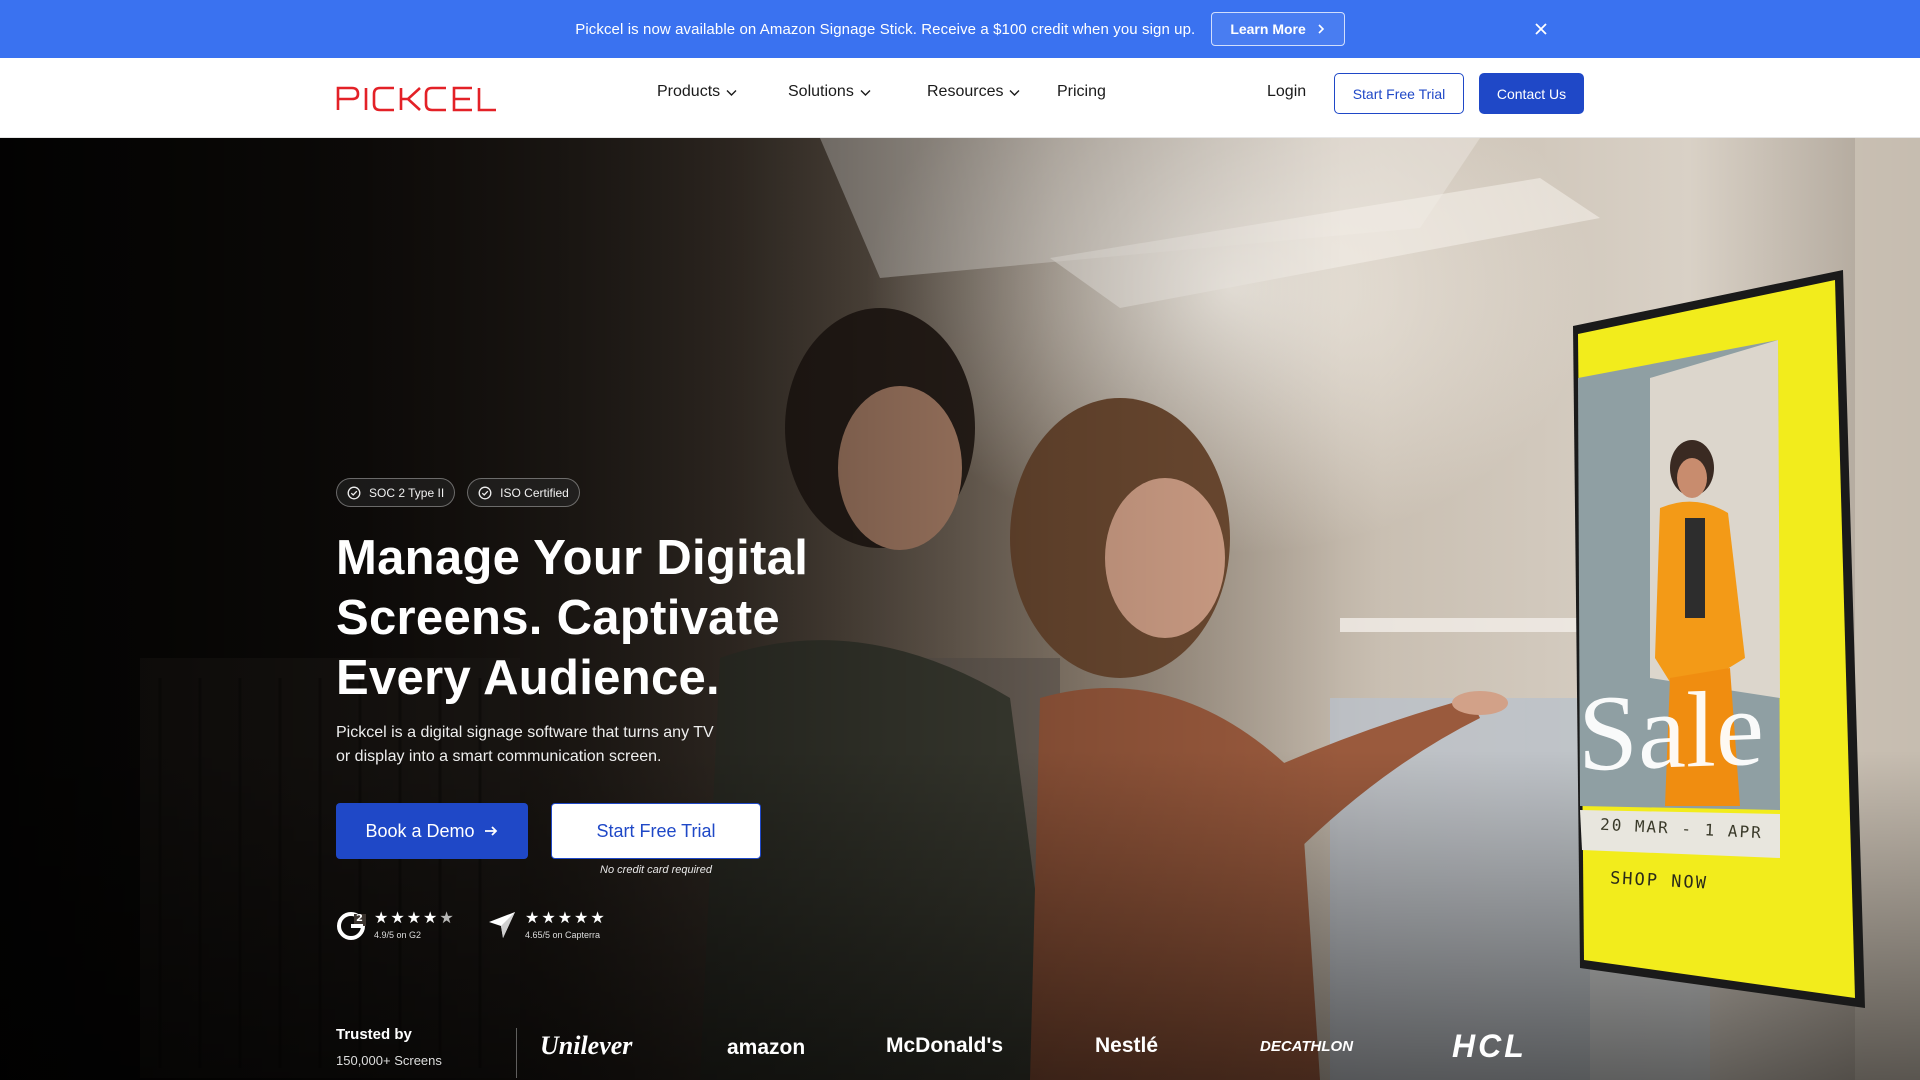 The width and height of the screenshot is (1920, 1080). Describe the element at coordinates (1489, 1046) in the screenshot. I see `brand-logo-hcl: HCL` at that location.